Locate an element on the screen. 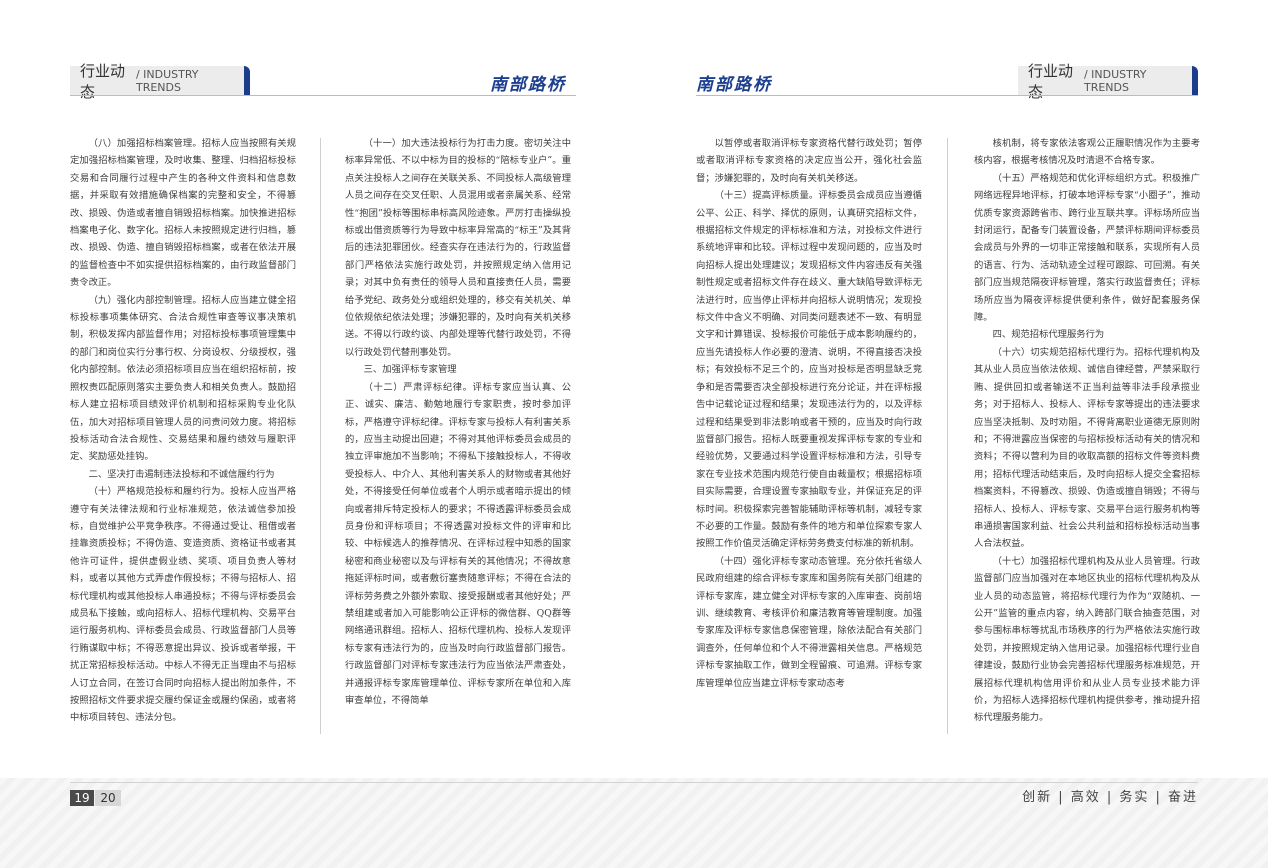 This screenshot has height=868, width=1268. section-tab-left: 行业动态 / INDUSTRY TRENDS is located at coordinates (157, 81).